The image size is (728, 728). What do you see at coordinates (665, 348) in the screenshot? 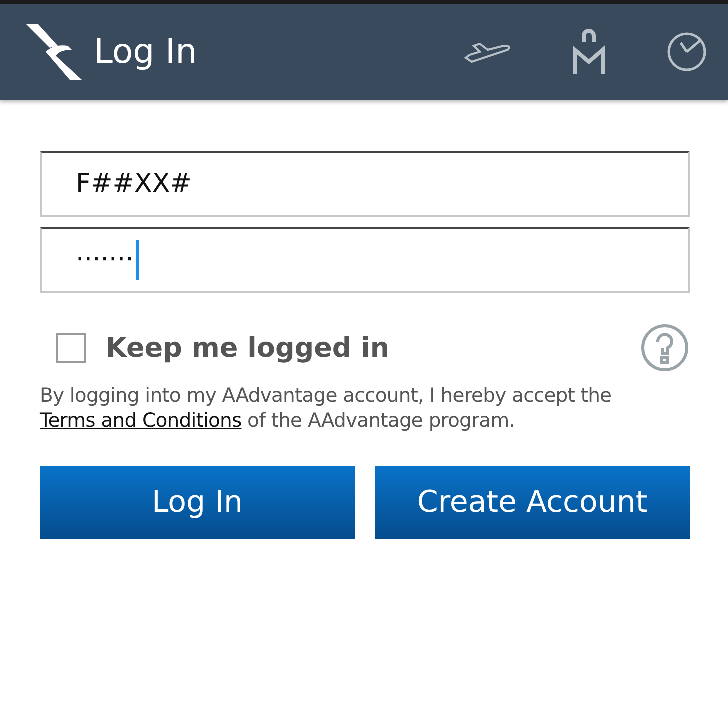
I see `help-icon` at bounding box center [665, 348].